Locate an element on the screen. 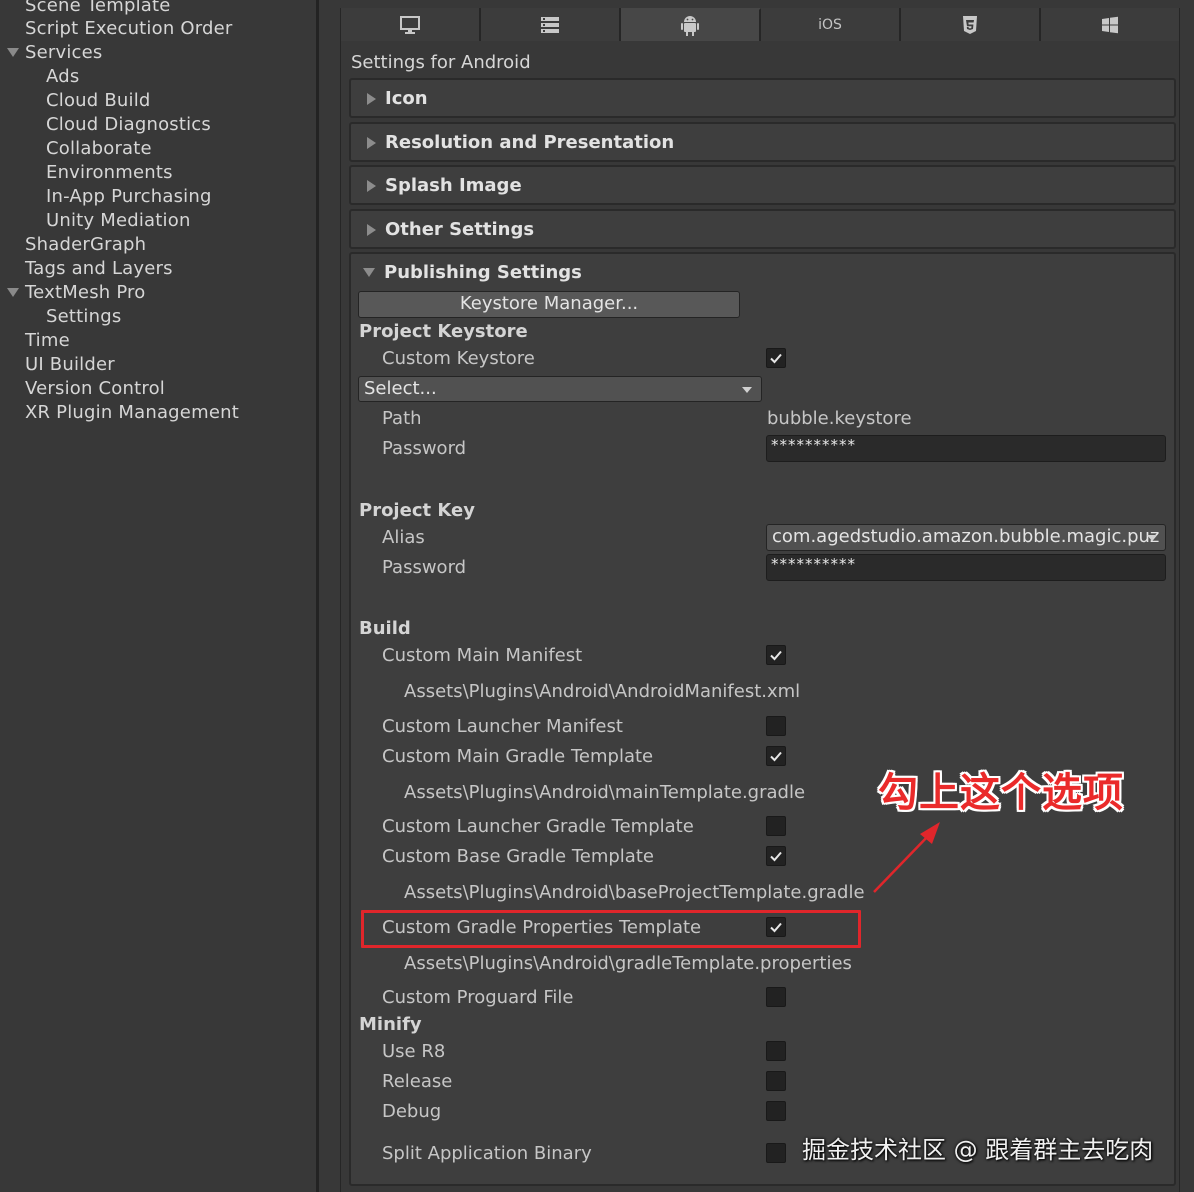 The width and height of the screenshot is (1194, 1192). custom-launcher-gradle-template-checkbox is located at coordinates (776, 826).